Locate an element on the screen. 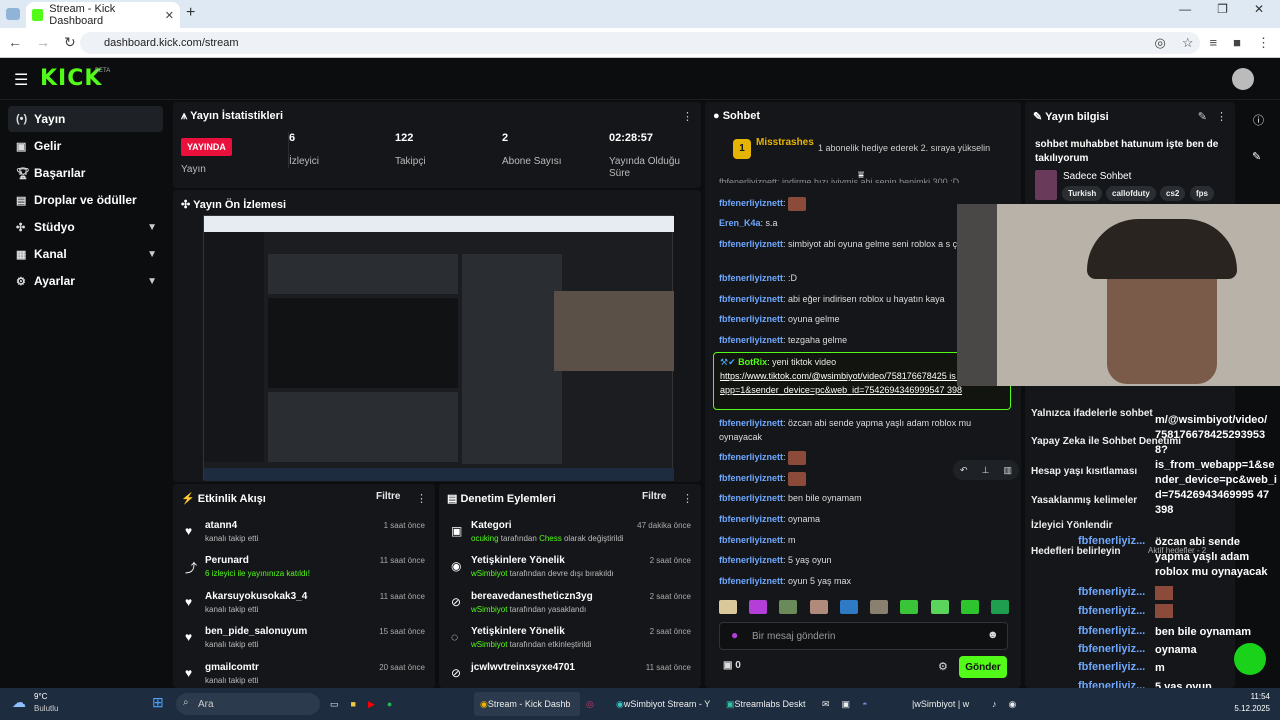 The height and width of the screenshot is (720, 1280). sidebar-item-droplar: ▤ Droplar ve ödüller is located at coordinates (85, 200).